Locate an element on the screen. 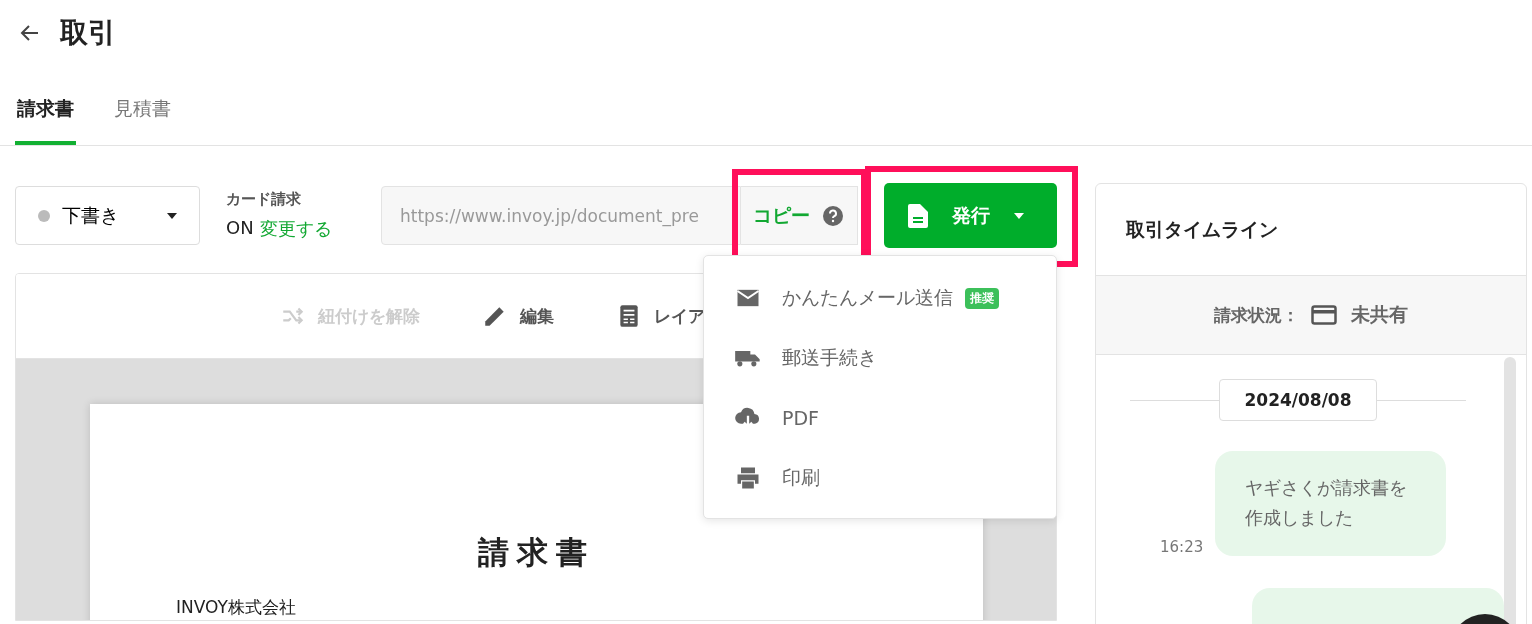  help-icon is located at coordinates (833, 215).